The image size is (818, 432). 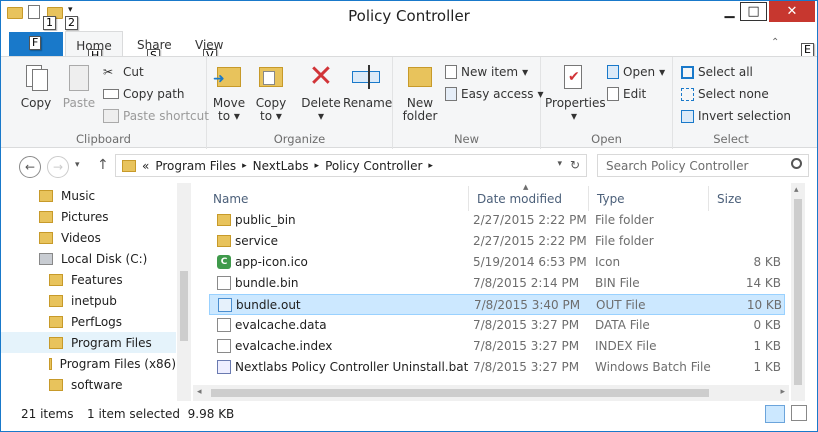 What do you see at coordinates (46, 195) in the screenshot?
I see `music-folder-icon` at bounding box center [46, 195].